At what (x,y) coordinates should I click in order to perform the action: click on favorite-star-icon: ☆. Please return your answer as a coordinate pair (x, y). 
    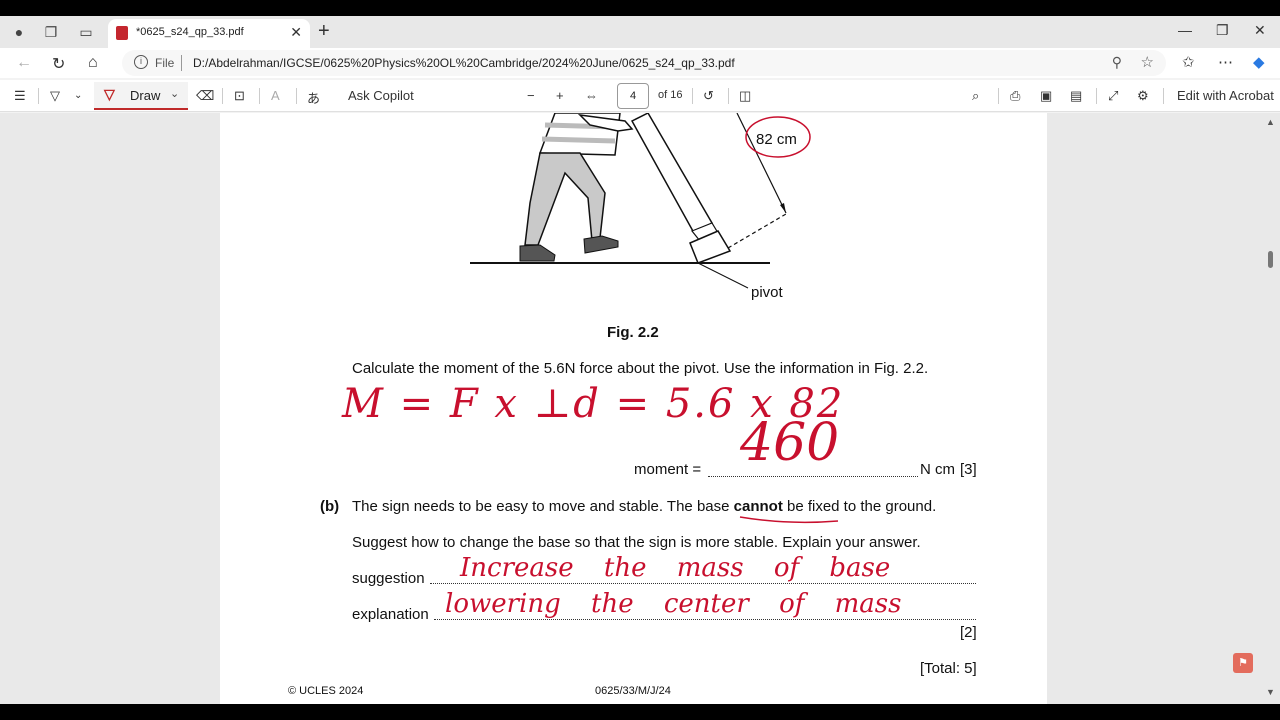
    Looking at the image, I should click on (1147, 62).